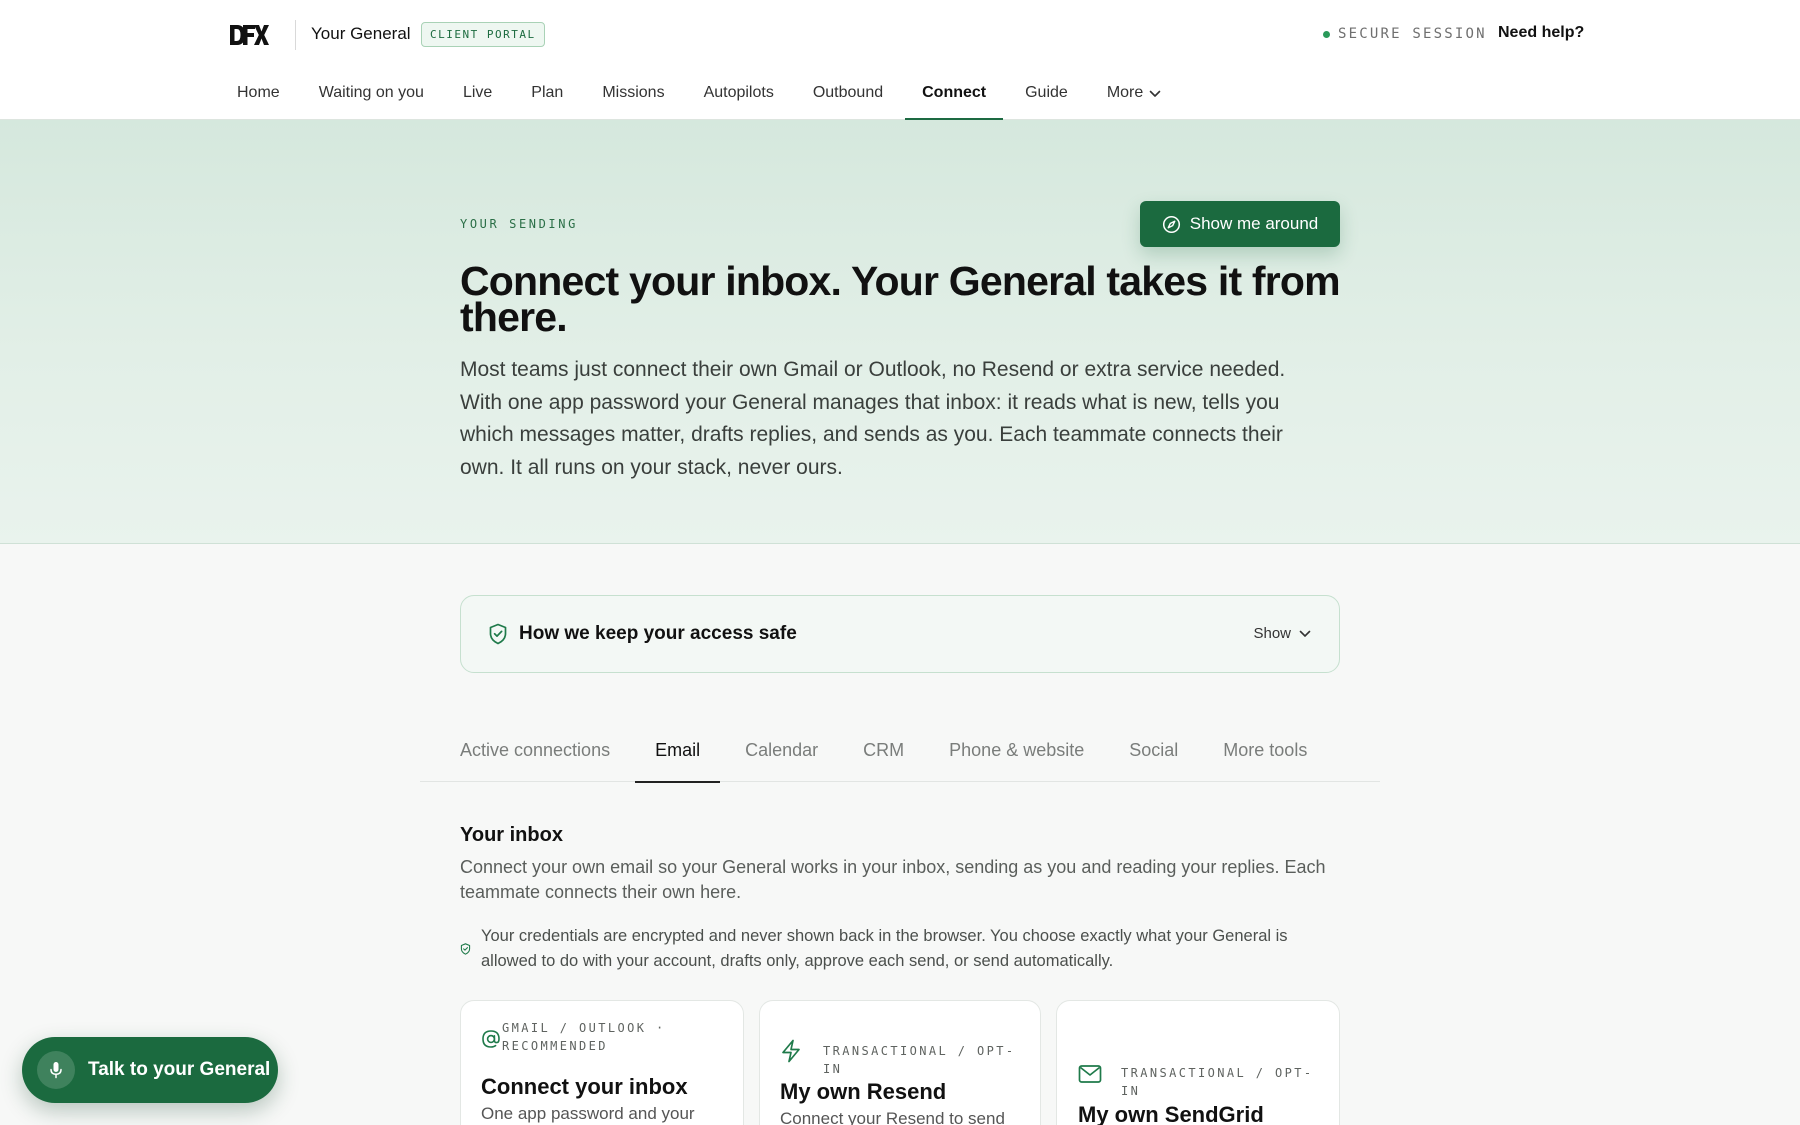  I want to click on show-me-around-button: Show me around, so click(1240, 224).